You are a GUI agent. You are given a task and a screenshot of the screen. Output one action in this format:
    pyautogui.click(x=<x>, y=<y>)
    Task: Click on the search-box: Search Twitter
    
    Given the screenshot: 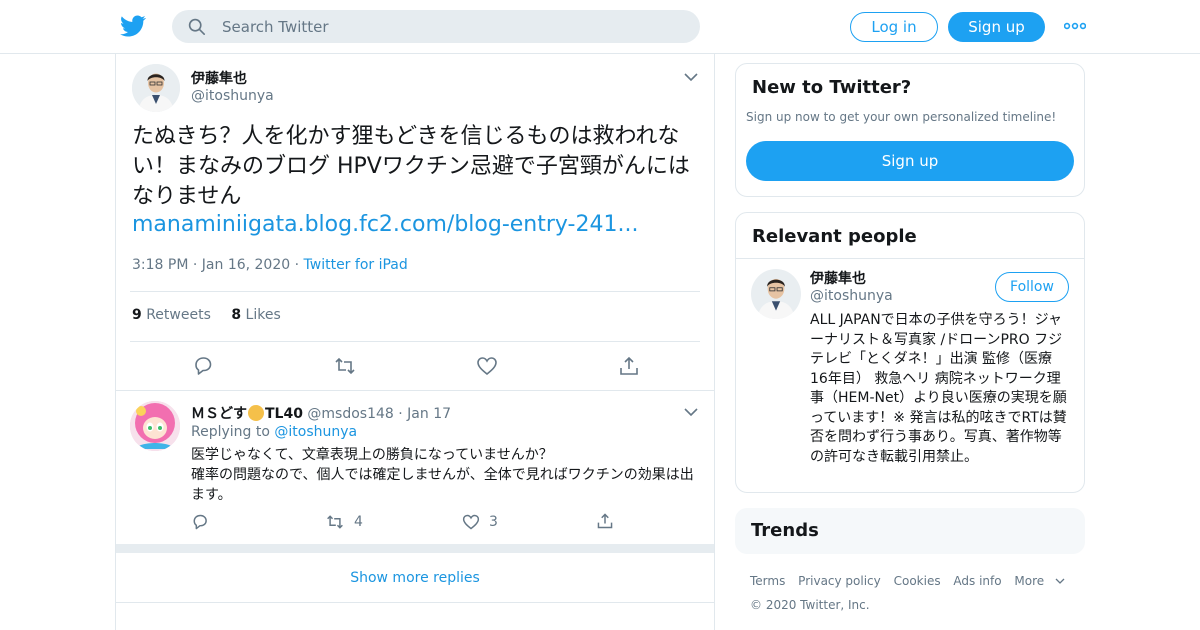 What is the action you would take?
    pyautogui.click(x=436, y=26)
    